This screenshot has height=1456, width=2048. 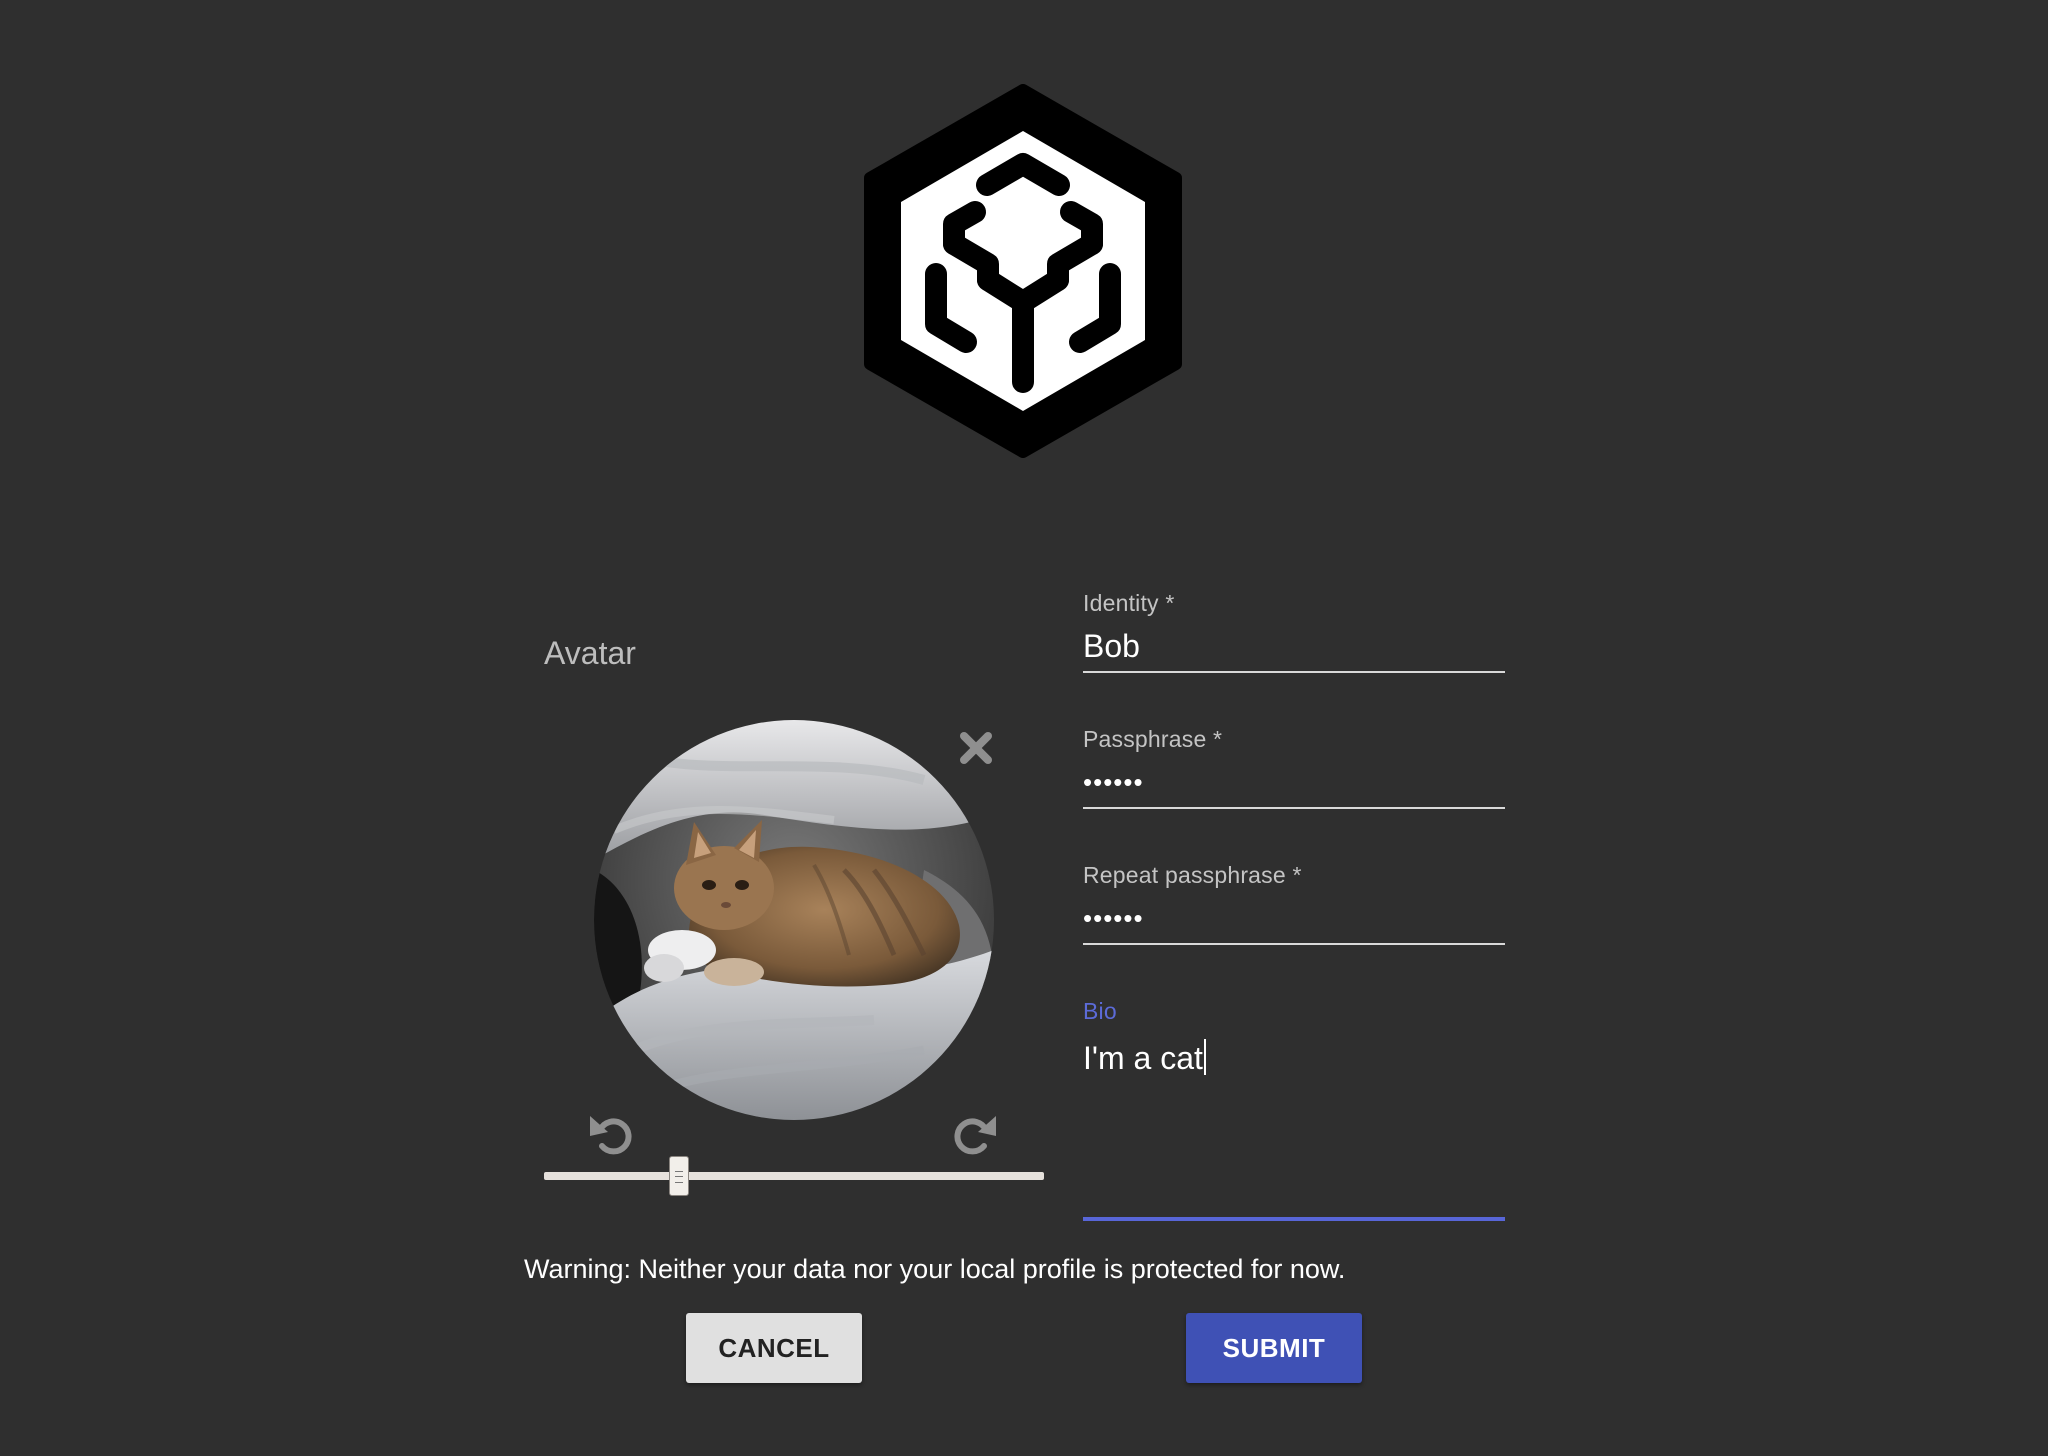 What do you see at coordinates (1294, 783) in the screenshot?
I see `passphrase-input` at bounding box center [1294, 783].